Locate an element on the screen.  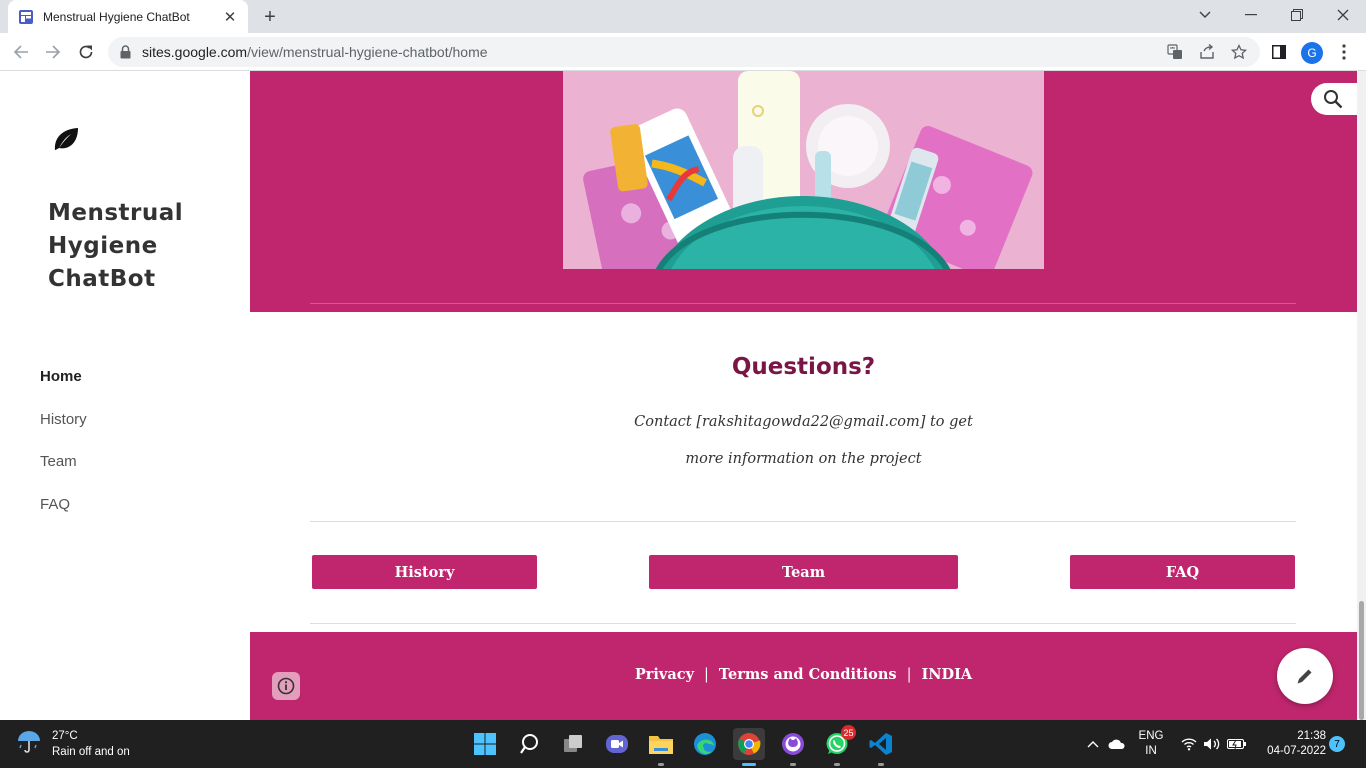
whatsapp-unread-badge: 25 is located at coordinates (848, 732).